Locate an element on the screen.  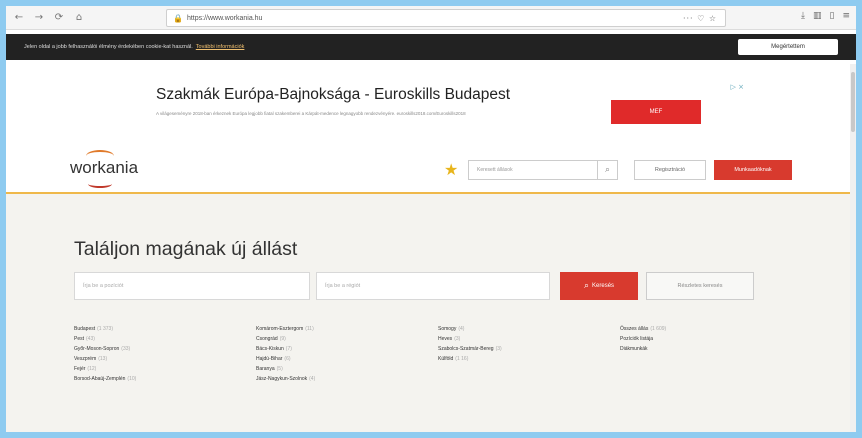
region-name: Diákmunkák is located at coordinates (634, 349).